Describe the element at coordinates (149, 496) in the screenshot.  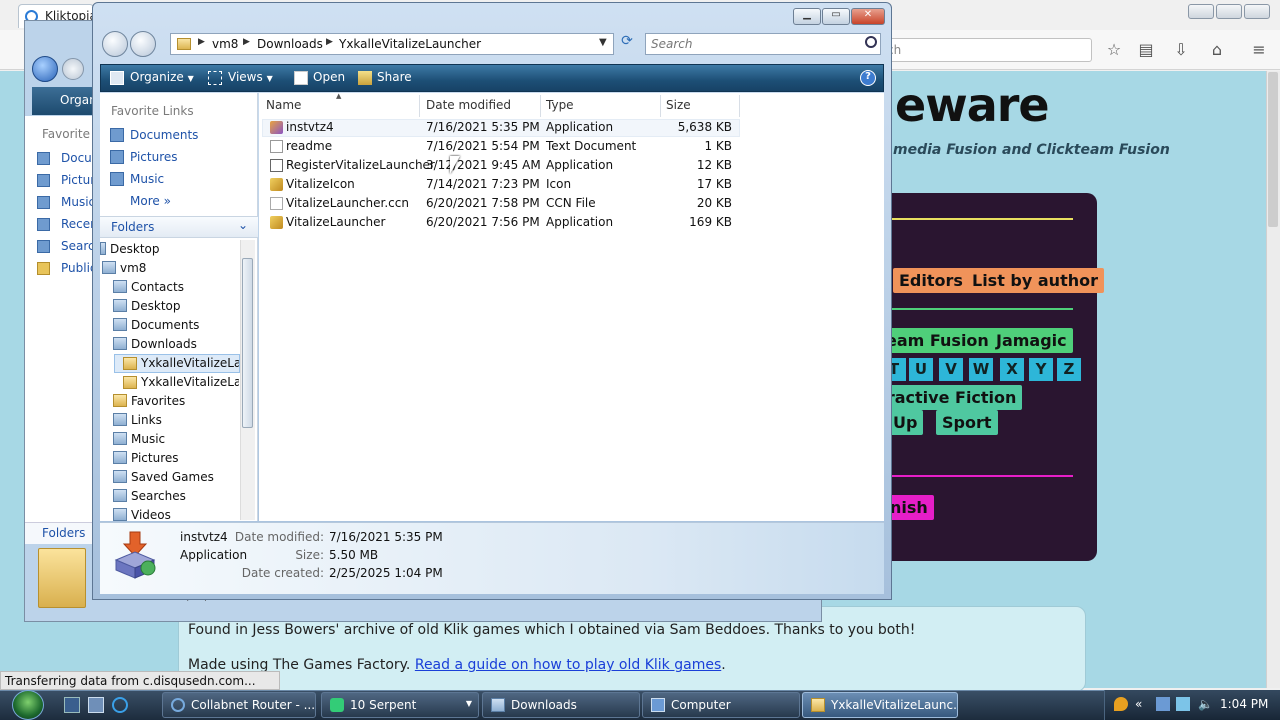
I see `tree-item-searches: Searches` at that location.